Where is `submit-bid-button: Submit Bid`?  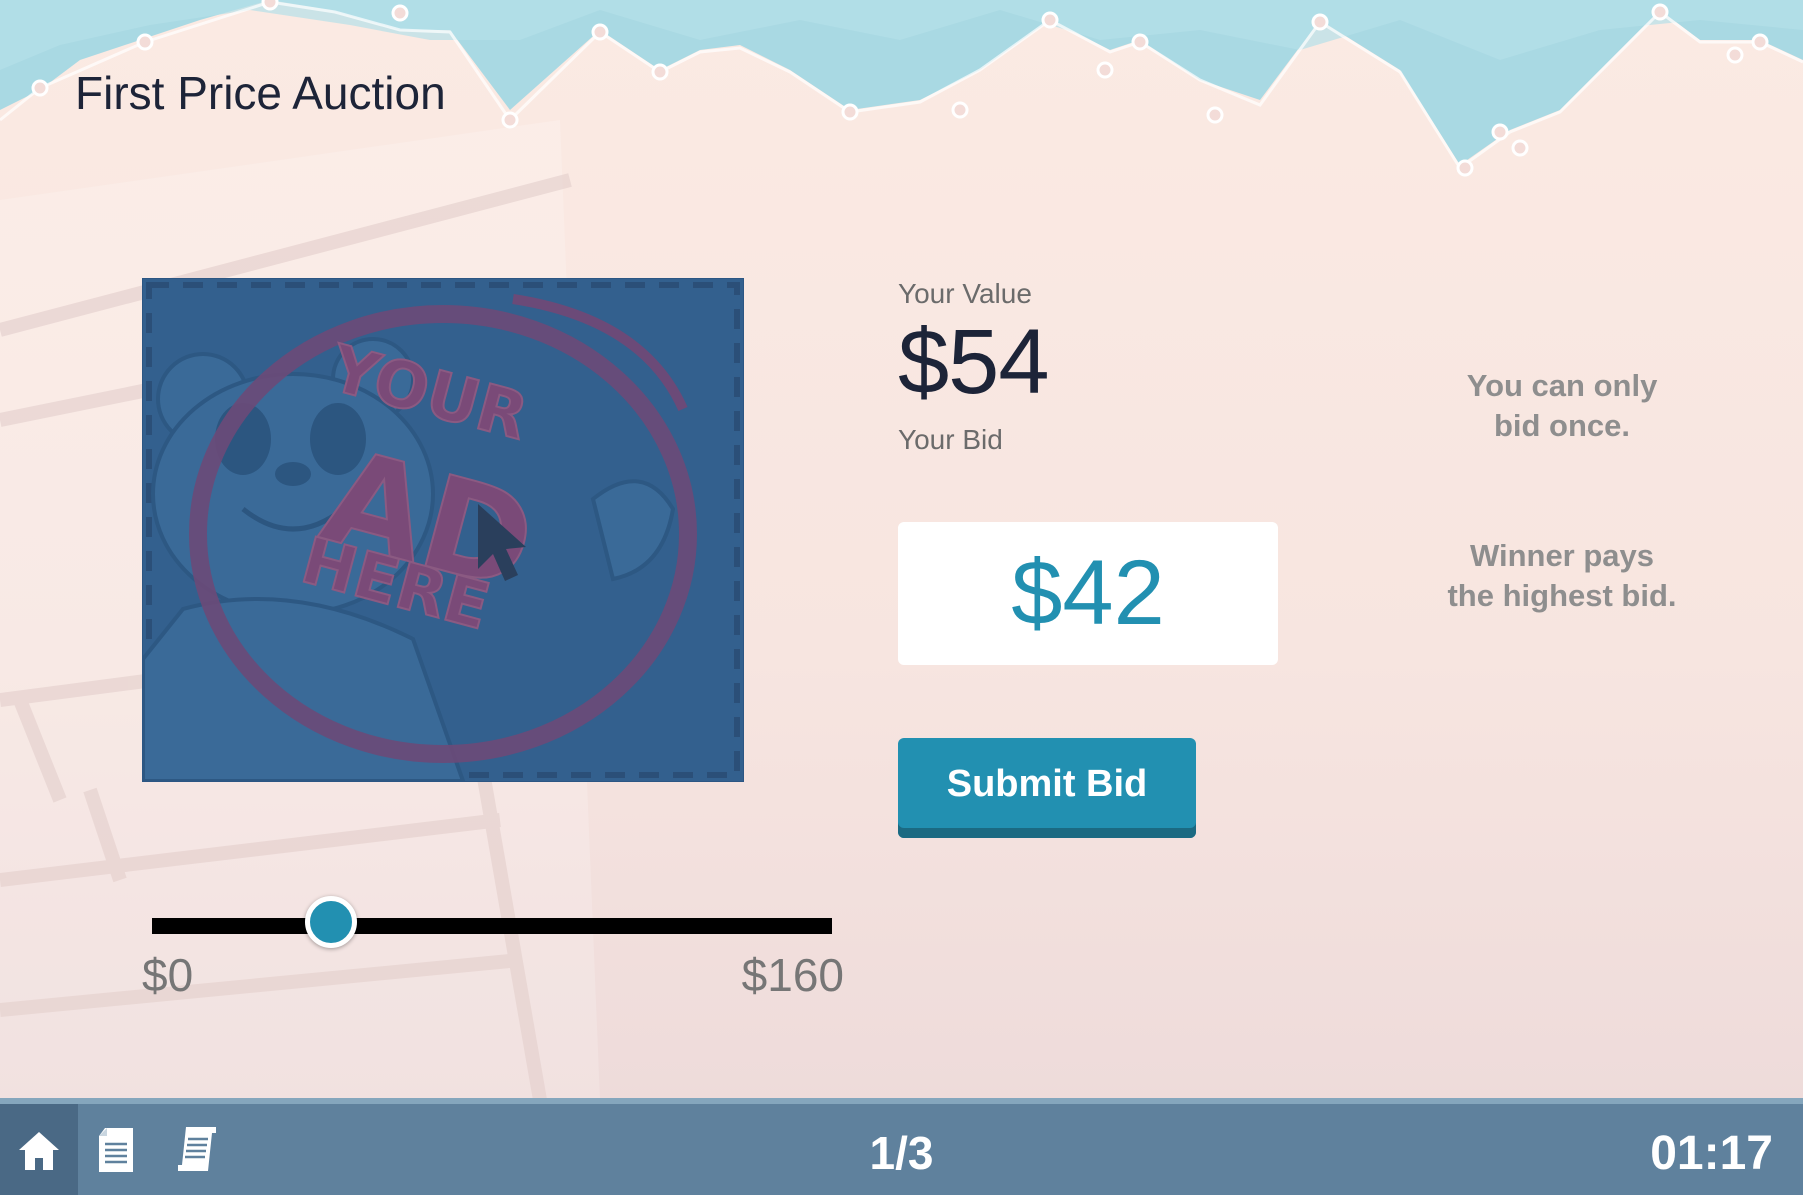
submit-bid-button: Submit Bid is located at coordinates (1047, 788).